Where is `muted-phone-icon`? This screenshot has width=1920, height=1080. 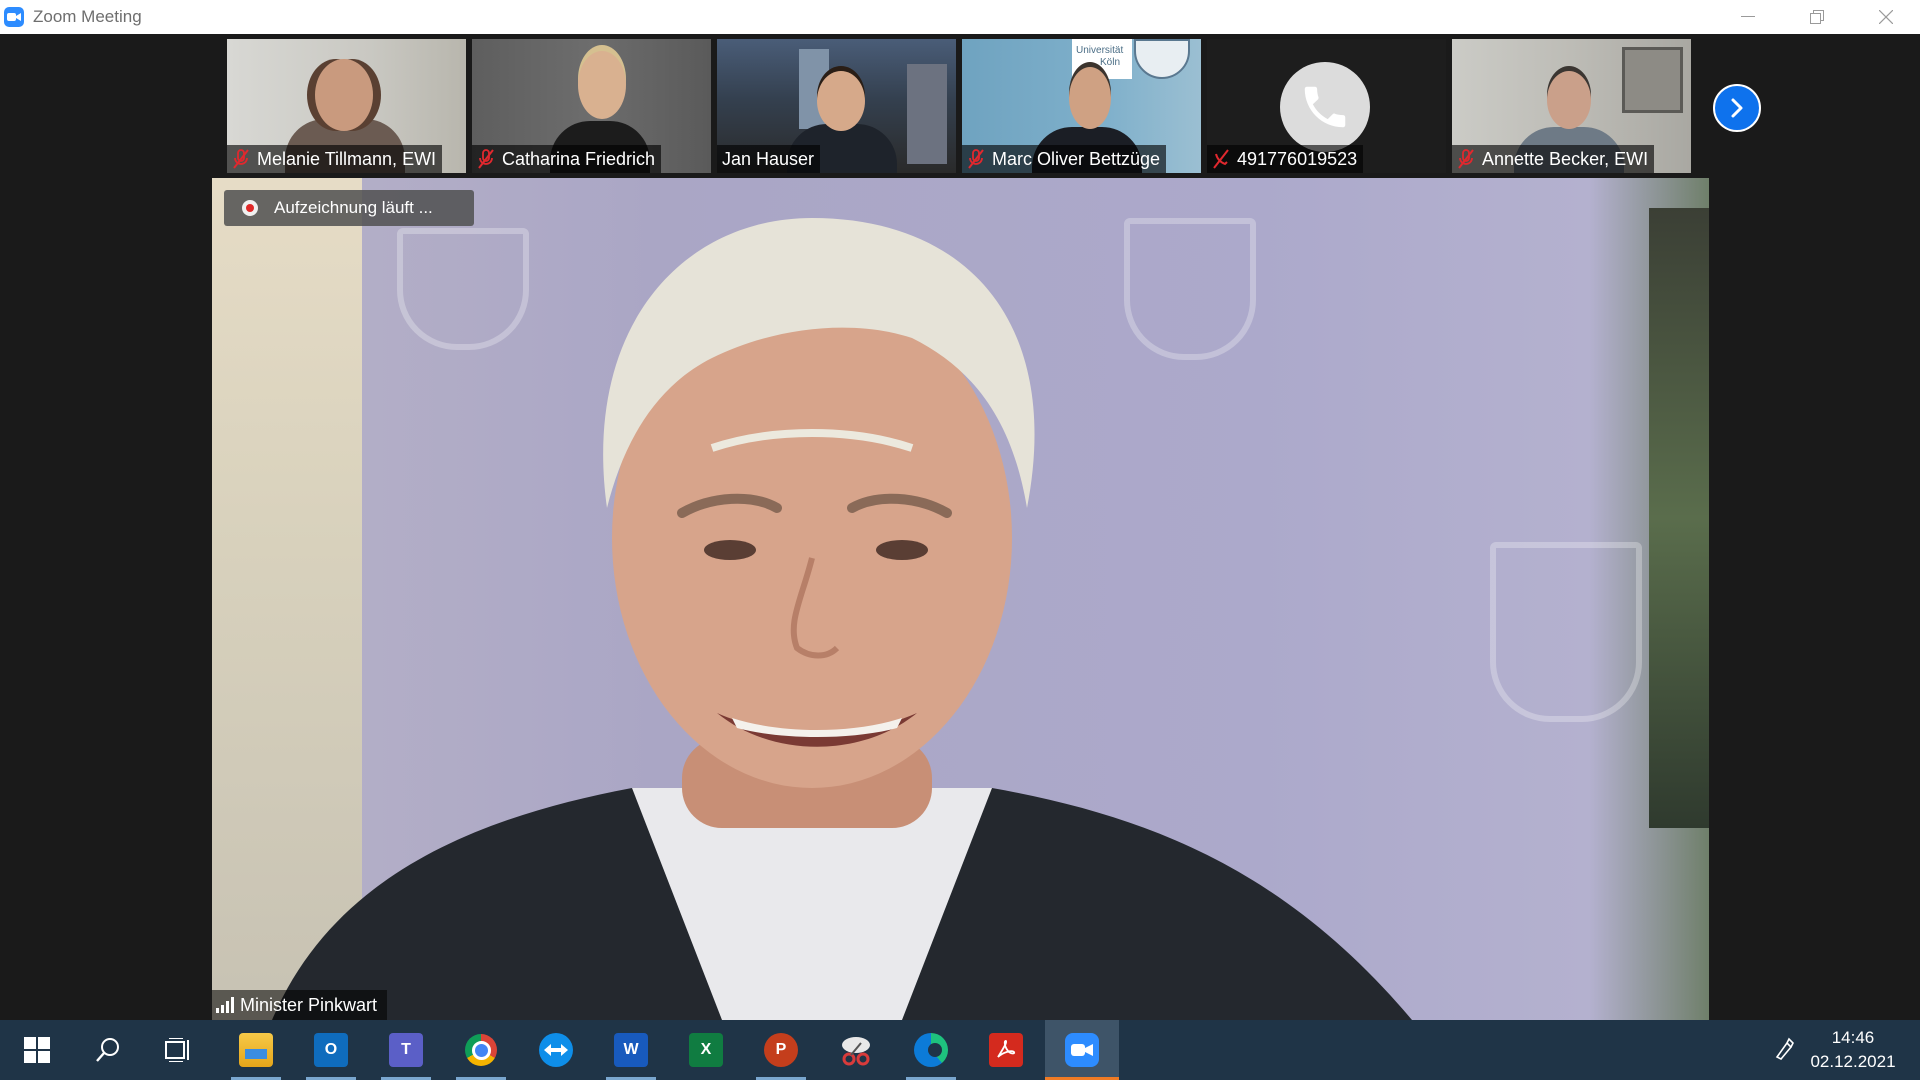 muted-phone-icon is located at coordinates (1221, 159).